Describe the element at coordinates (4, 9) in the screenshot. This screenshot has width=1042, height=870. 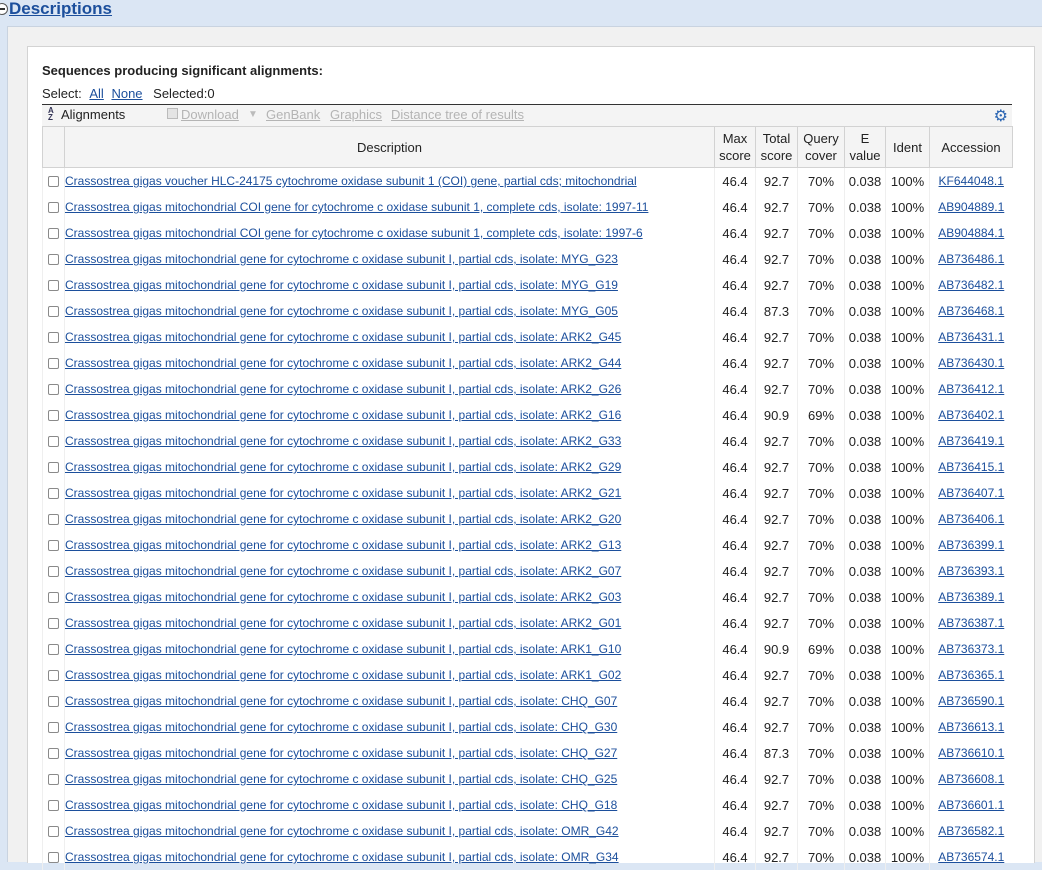
I see `collapse-toggle-icon` at that location.